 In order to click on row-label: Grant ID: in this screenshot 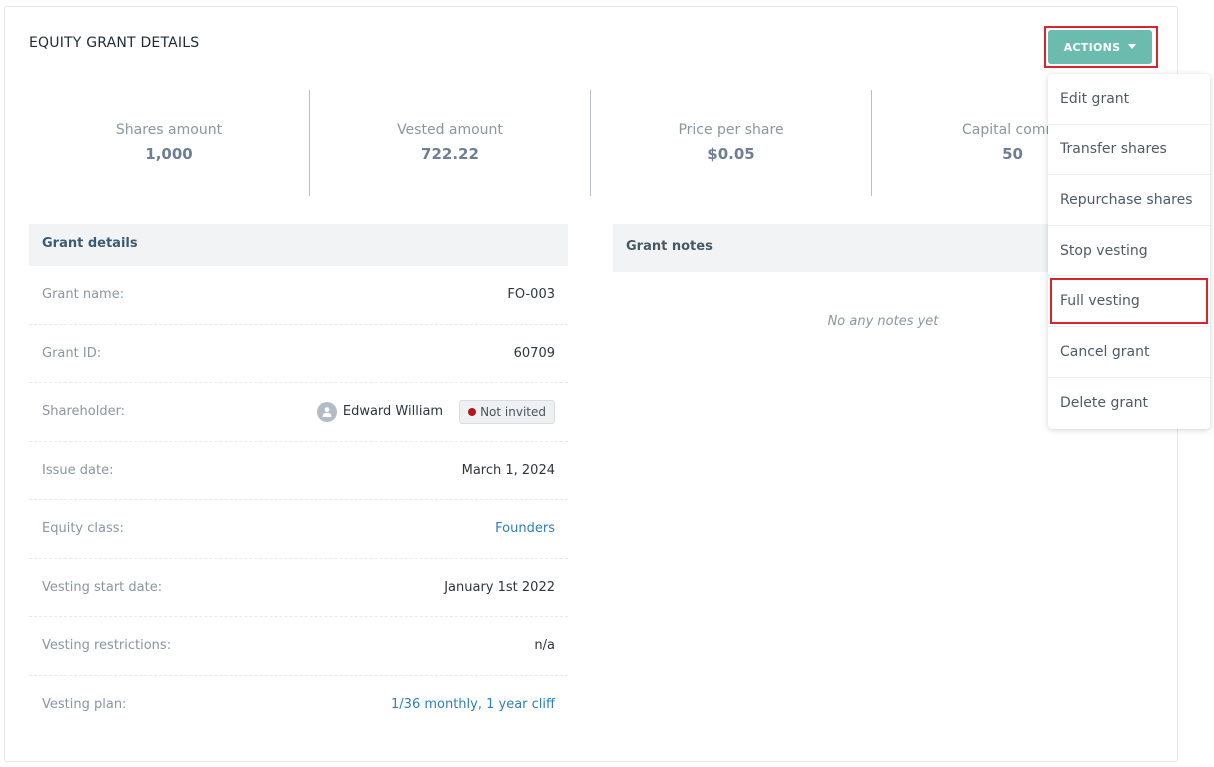, I will do `click(72, 353)`.